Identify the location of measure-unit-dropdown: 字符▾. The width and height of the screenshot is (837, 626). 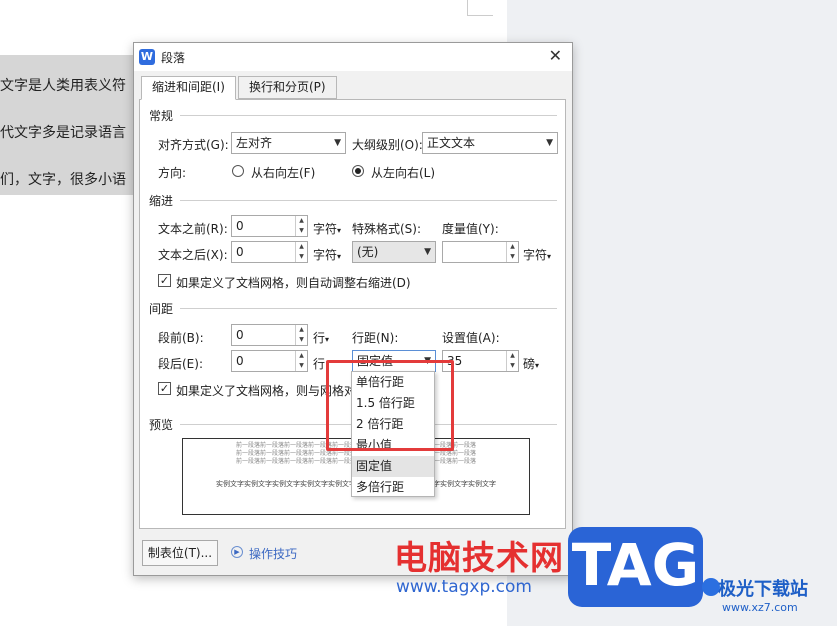
(537, 254).